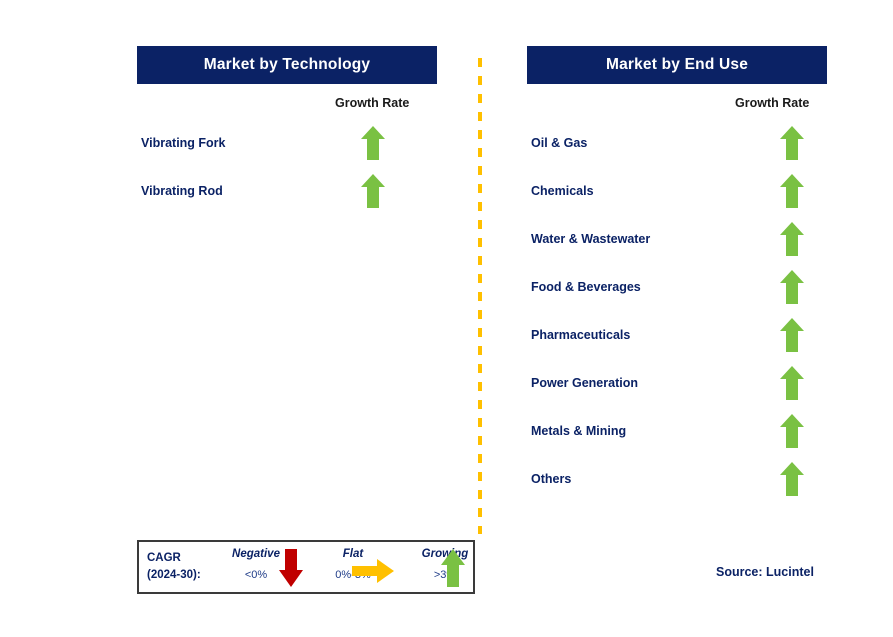 The image size is (893, 637). I want to click on segment-label-vibrating-fork: Vibrating Fork, so click(183, 143).